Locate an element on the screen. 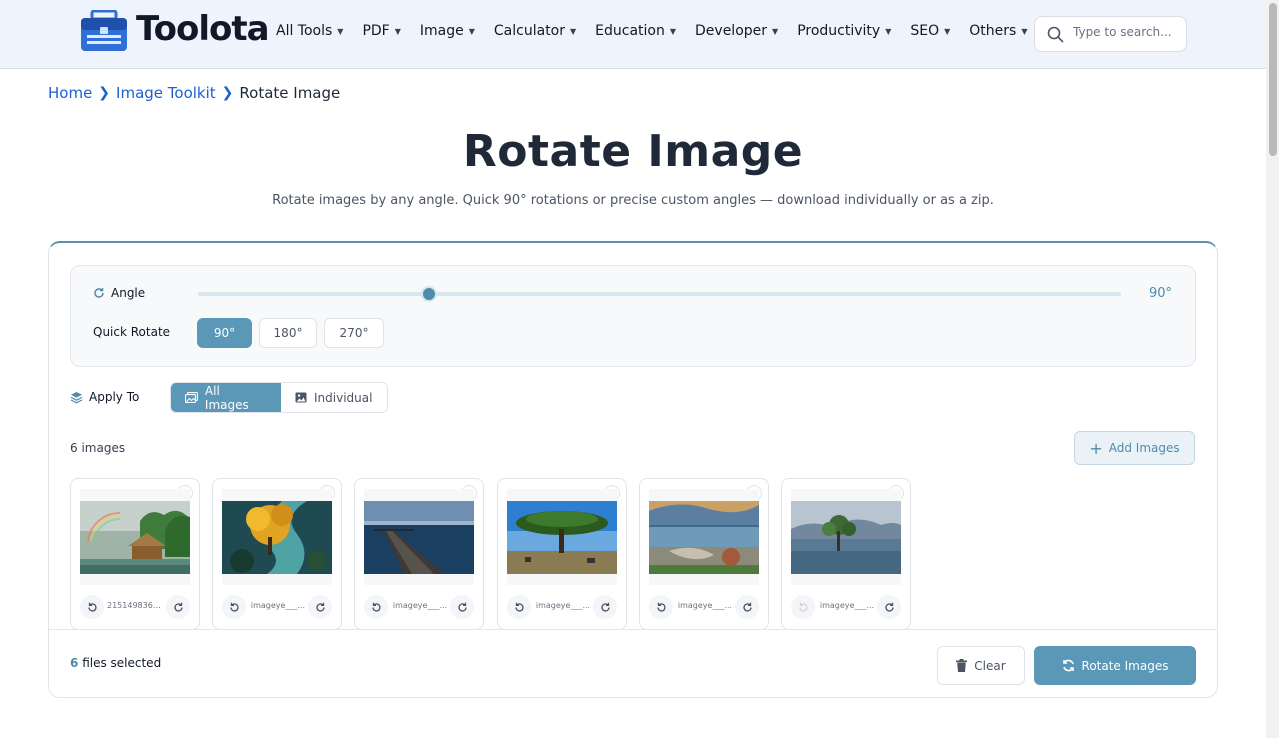 The width and height of the screenshot is (1279, 738). quick-rotate-90-button: 90° is located at coordinates (224, 333).